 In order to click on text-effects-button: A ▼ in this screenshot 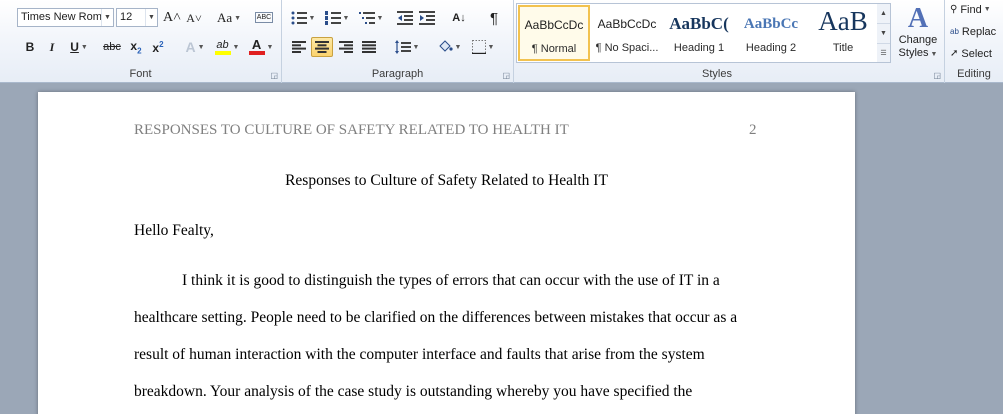, I will do `click(195, 47)`.